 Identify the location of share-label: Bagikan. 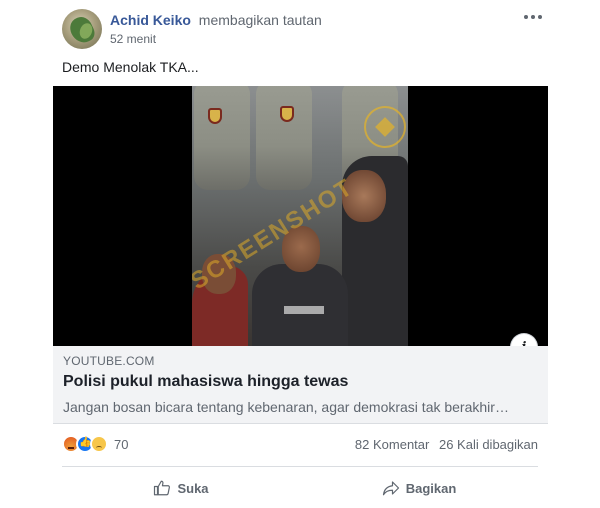
(431, 488).